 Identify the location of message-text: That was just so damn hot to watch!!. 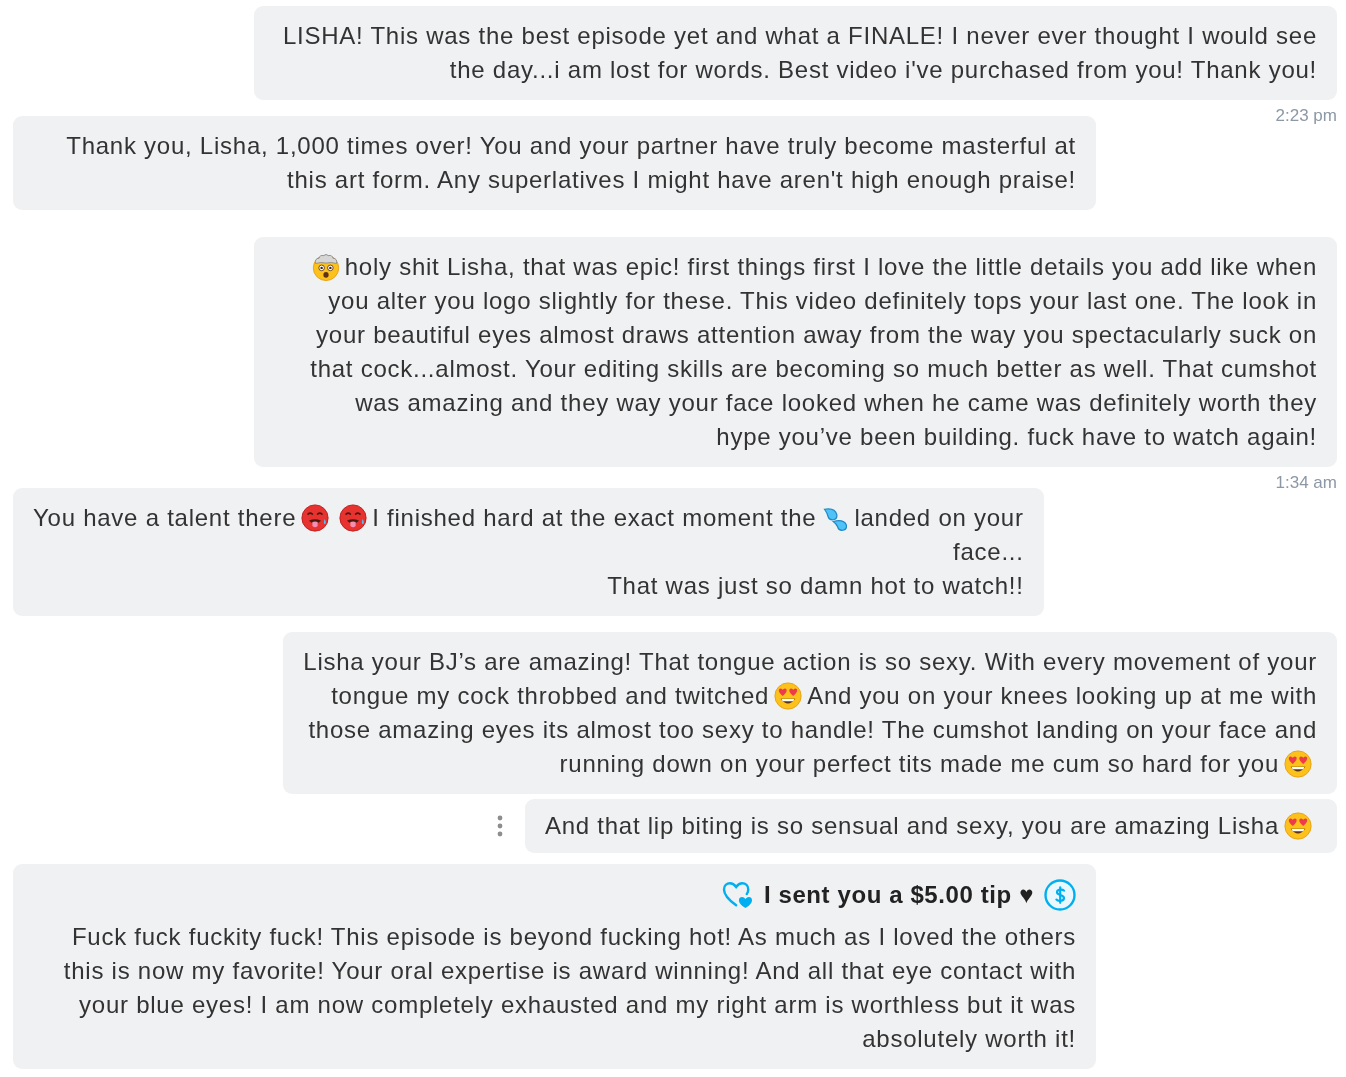
(815, 585).